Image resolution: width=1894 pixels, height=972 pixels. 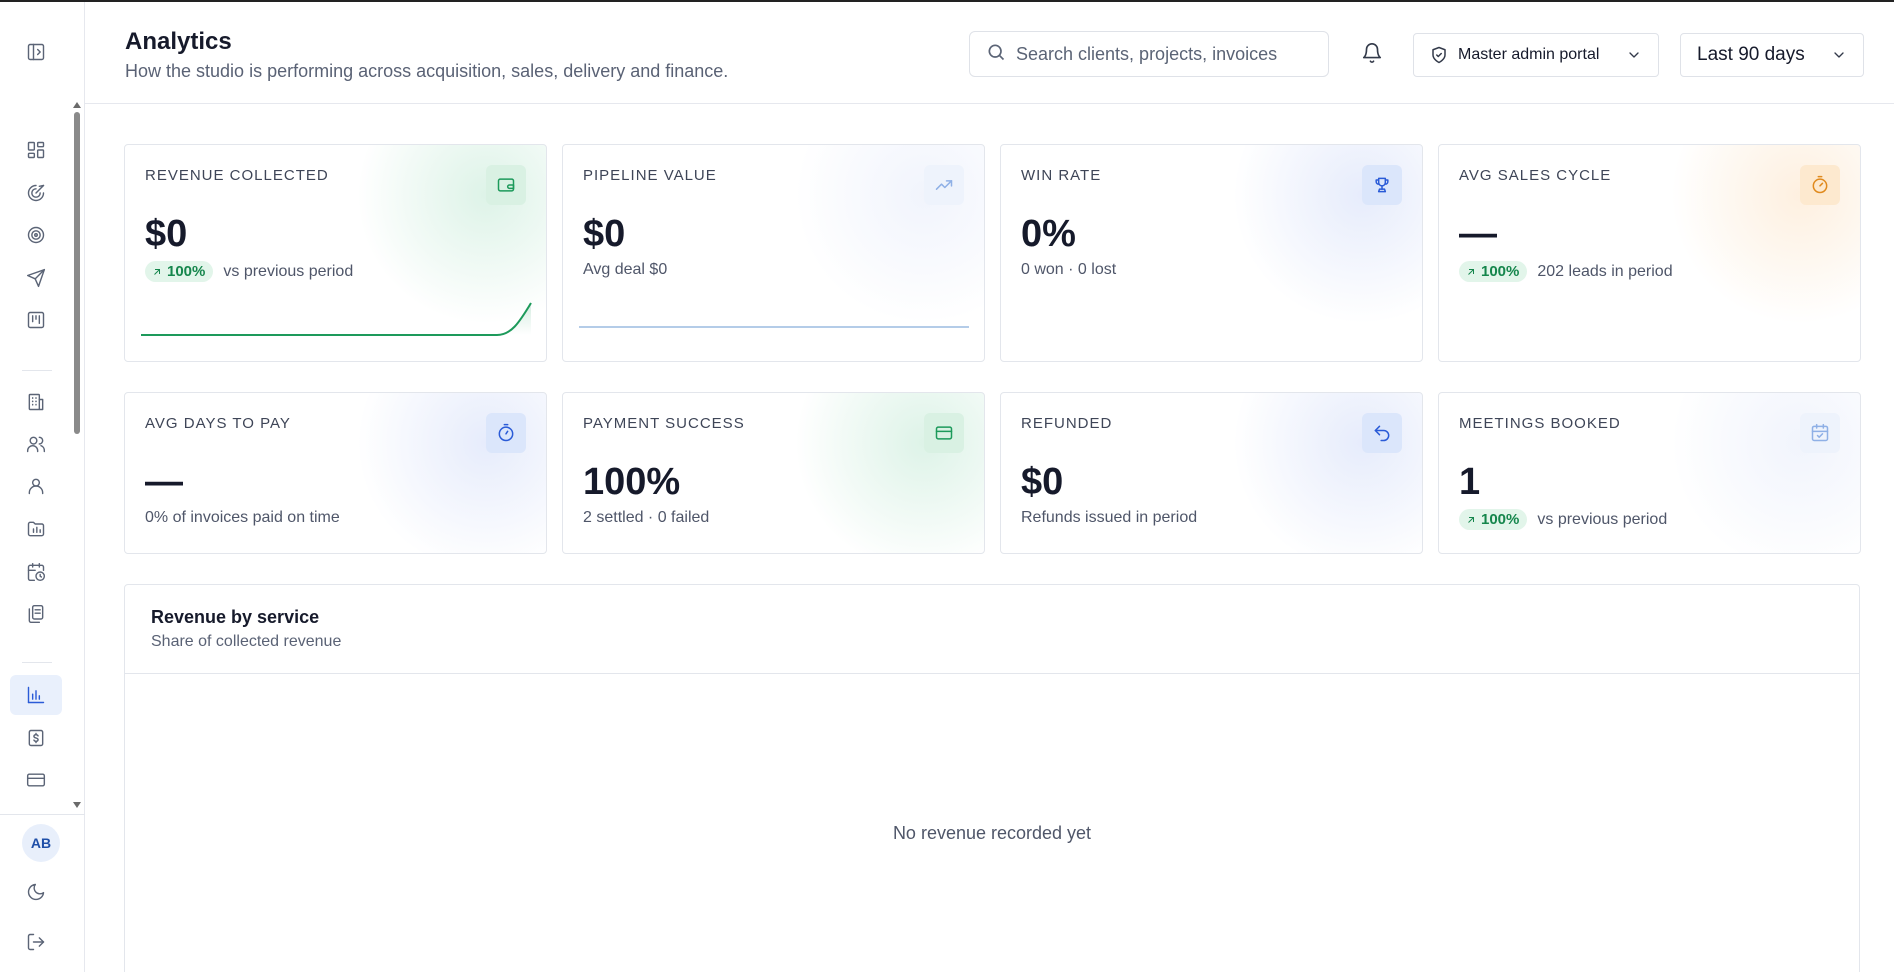 I want to click on sidebar-item-folder-chart-icon, so click(x=36, y=529).